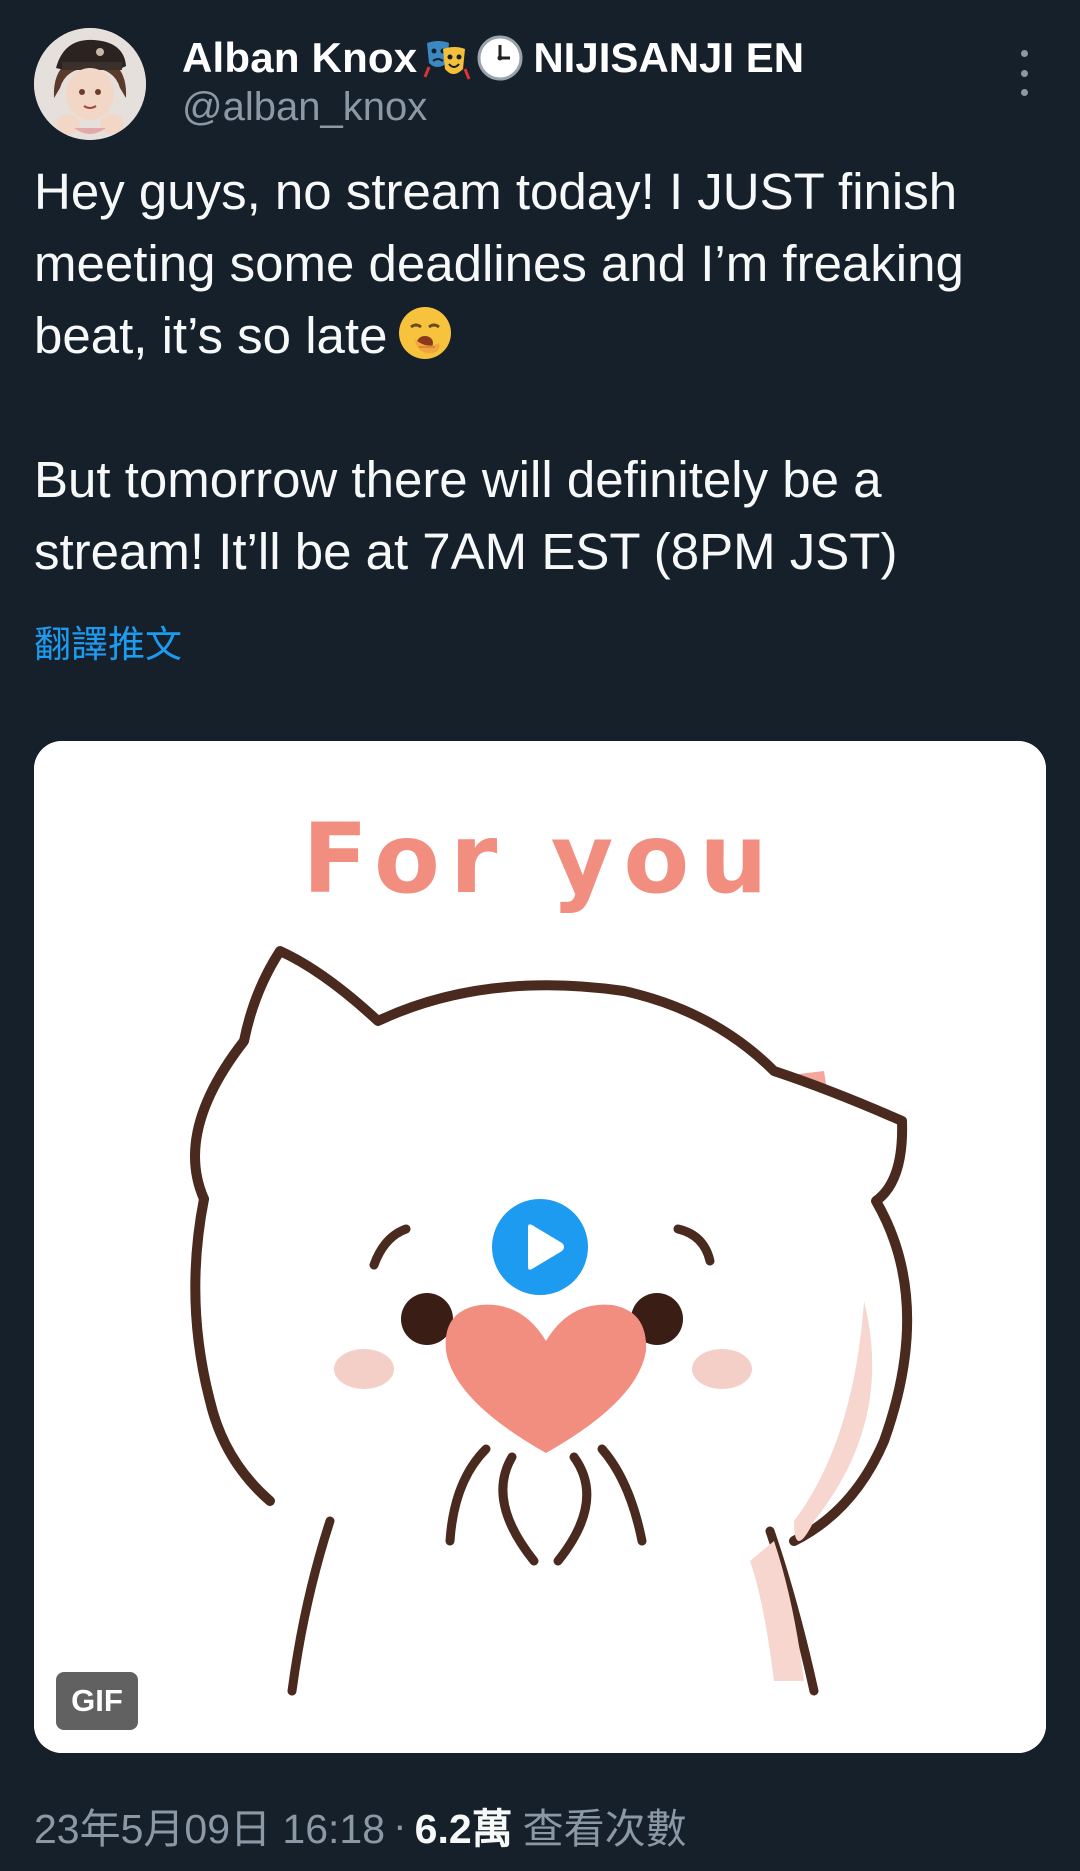  What do you see at coordinates (500, 58) in the screenshot?
I see `clock-icon` at bounding box center [500, 58].